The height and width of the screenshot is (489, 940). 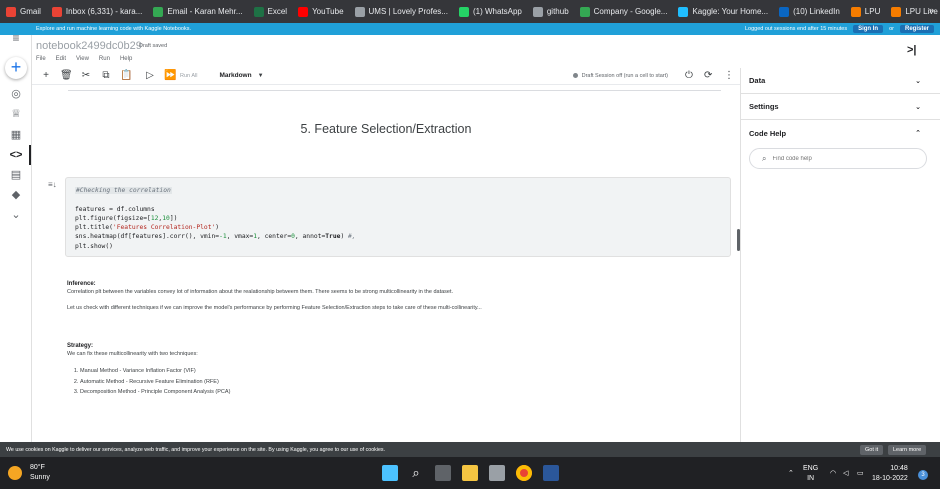 What do you see at coordinates (689, 75) in the screenshot?
I see `power-icon: ⏻` at bounding box center [689, 75].